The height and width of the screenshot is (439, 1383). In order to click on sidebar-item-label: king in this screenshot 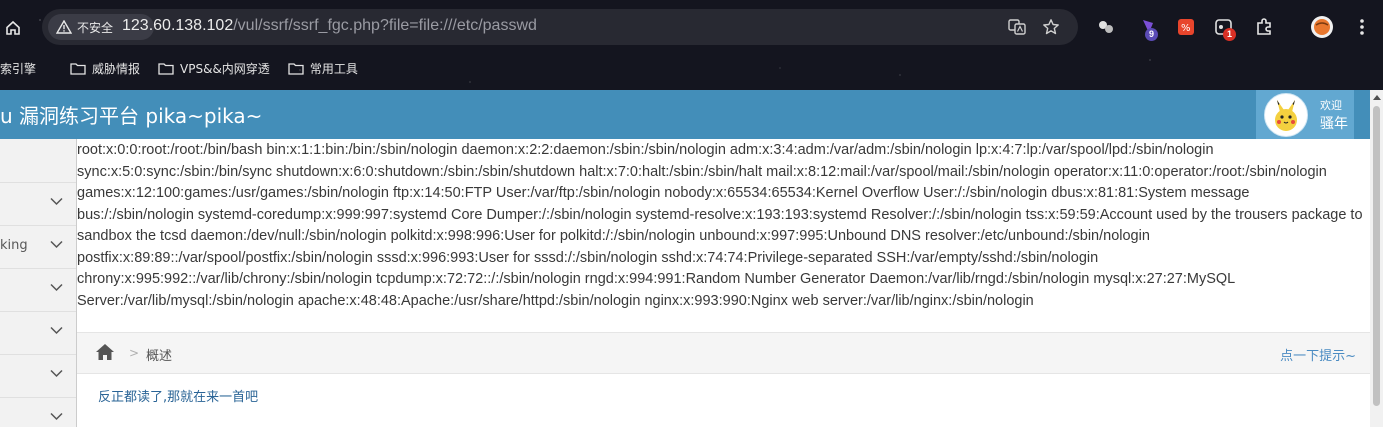, I will do `click(14, 245)`.